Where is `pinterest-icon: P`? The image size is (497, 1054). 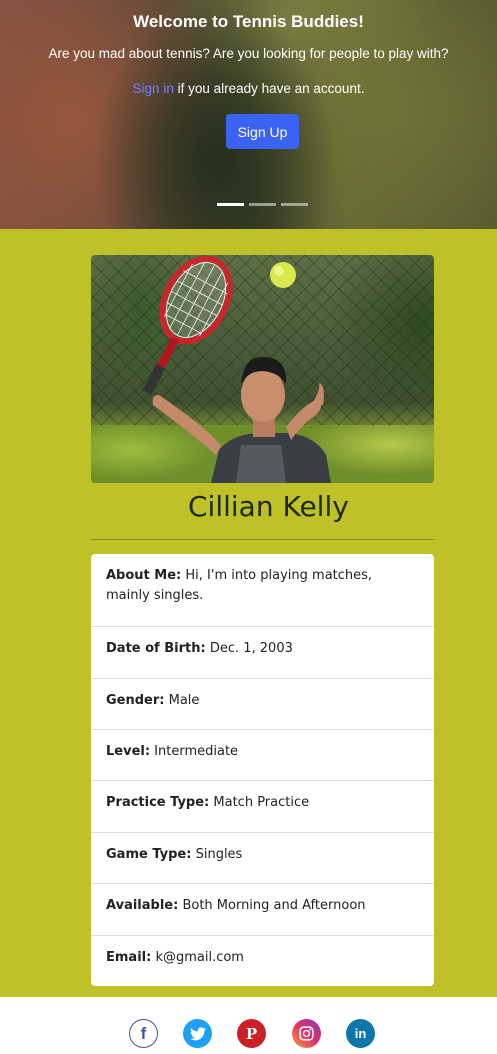 pinterest-icon: P is located at coordinates (251, 1033).